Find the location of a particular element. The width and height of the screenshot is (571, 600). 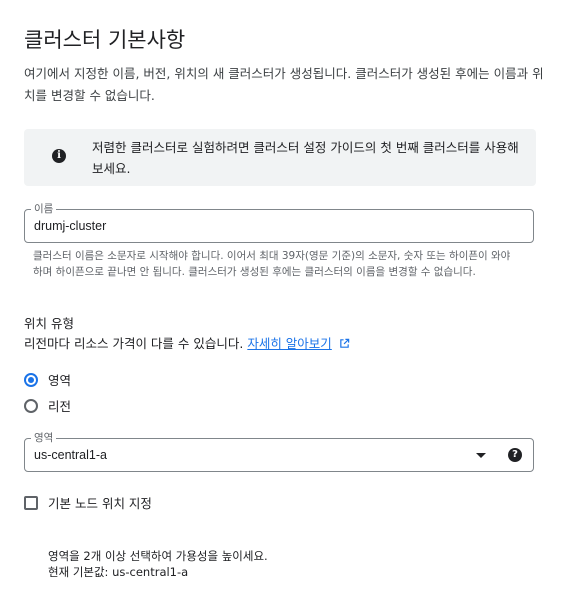

radio-zonal-indicator is located at coordinates (31, 379).